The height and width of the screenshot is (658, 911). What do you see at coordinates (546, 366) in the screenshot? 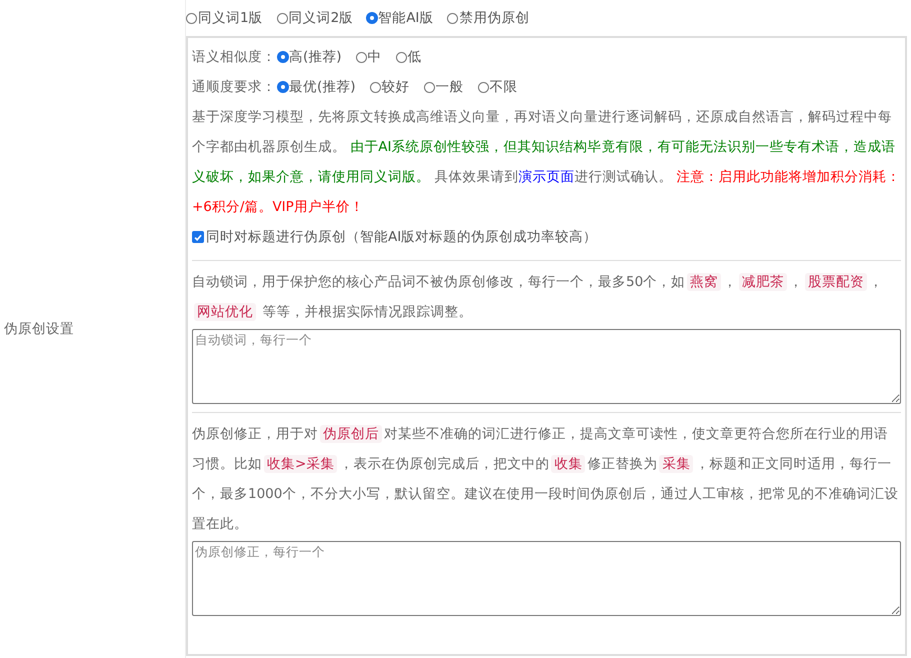
I see `lock-words-field: 自动锁词，每行一个` at bounding box center [546, 366].